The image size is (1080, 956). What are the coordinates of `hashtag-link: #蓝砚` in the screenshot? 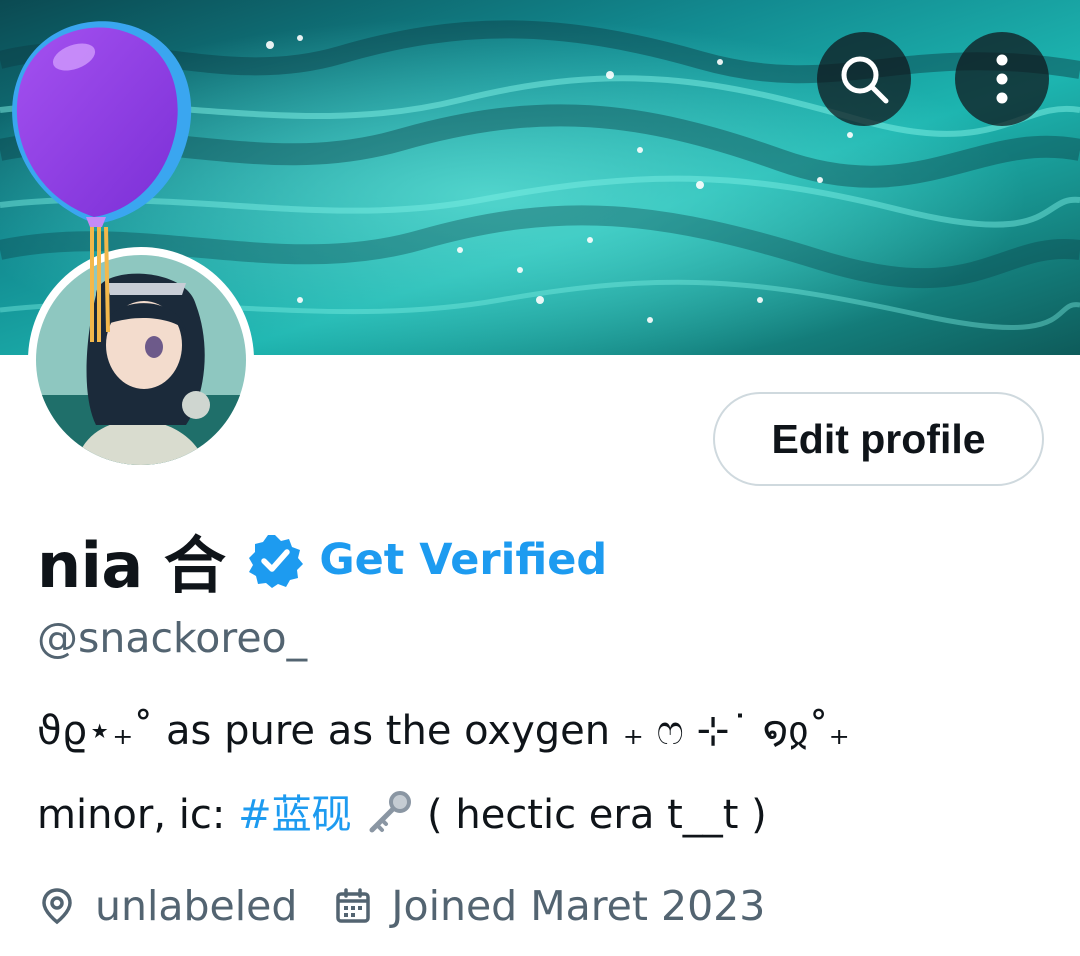 It's located at (295, 815).